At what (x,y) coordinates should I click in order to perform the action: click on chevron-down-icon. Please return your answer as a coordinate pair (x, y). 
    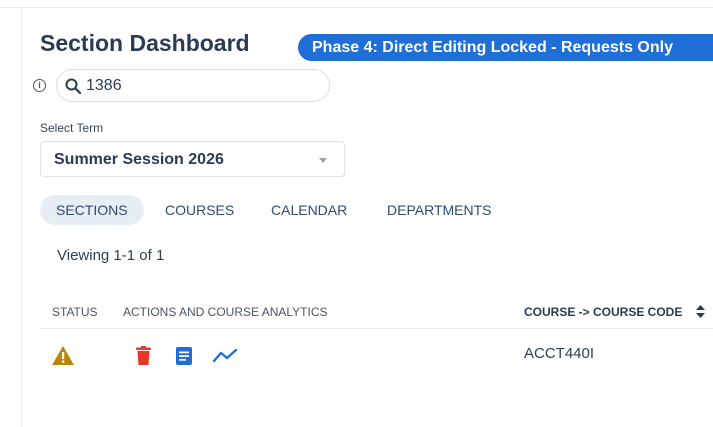
    Looking at the image, I should click on (323, 160).